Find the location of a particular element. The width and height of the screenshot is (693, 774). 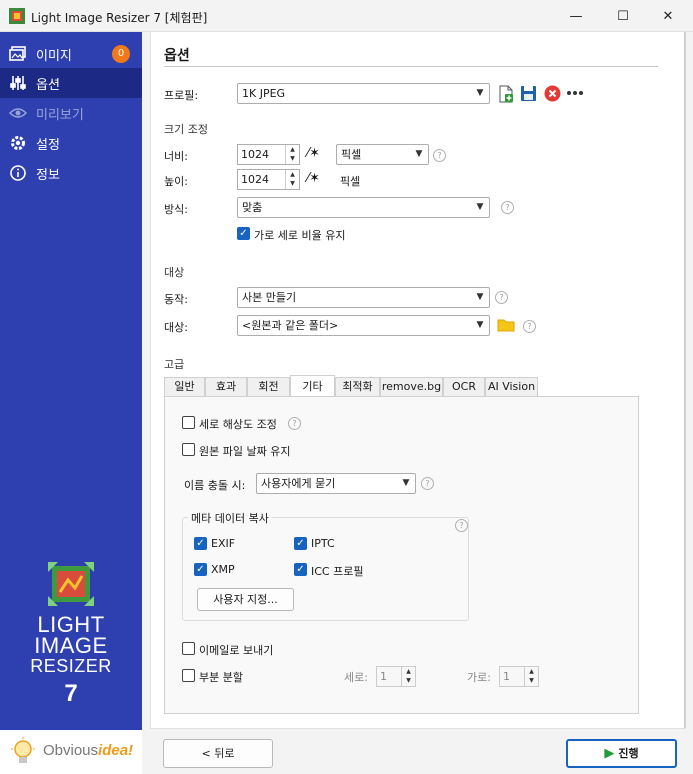

vendor-name-accent: idea! is located at coordinates (116, 750).